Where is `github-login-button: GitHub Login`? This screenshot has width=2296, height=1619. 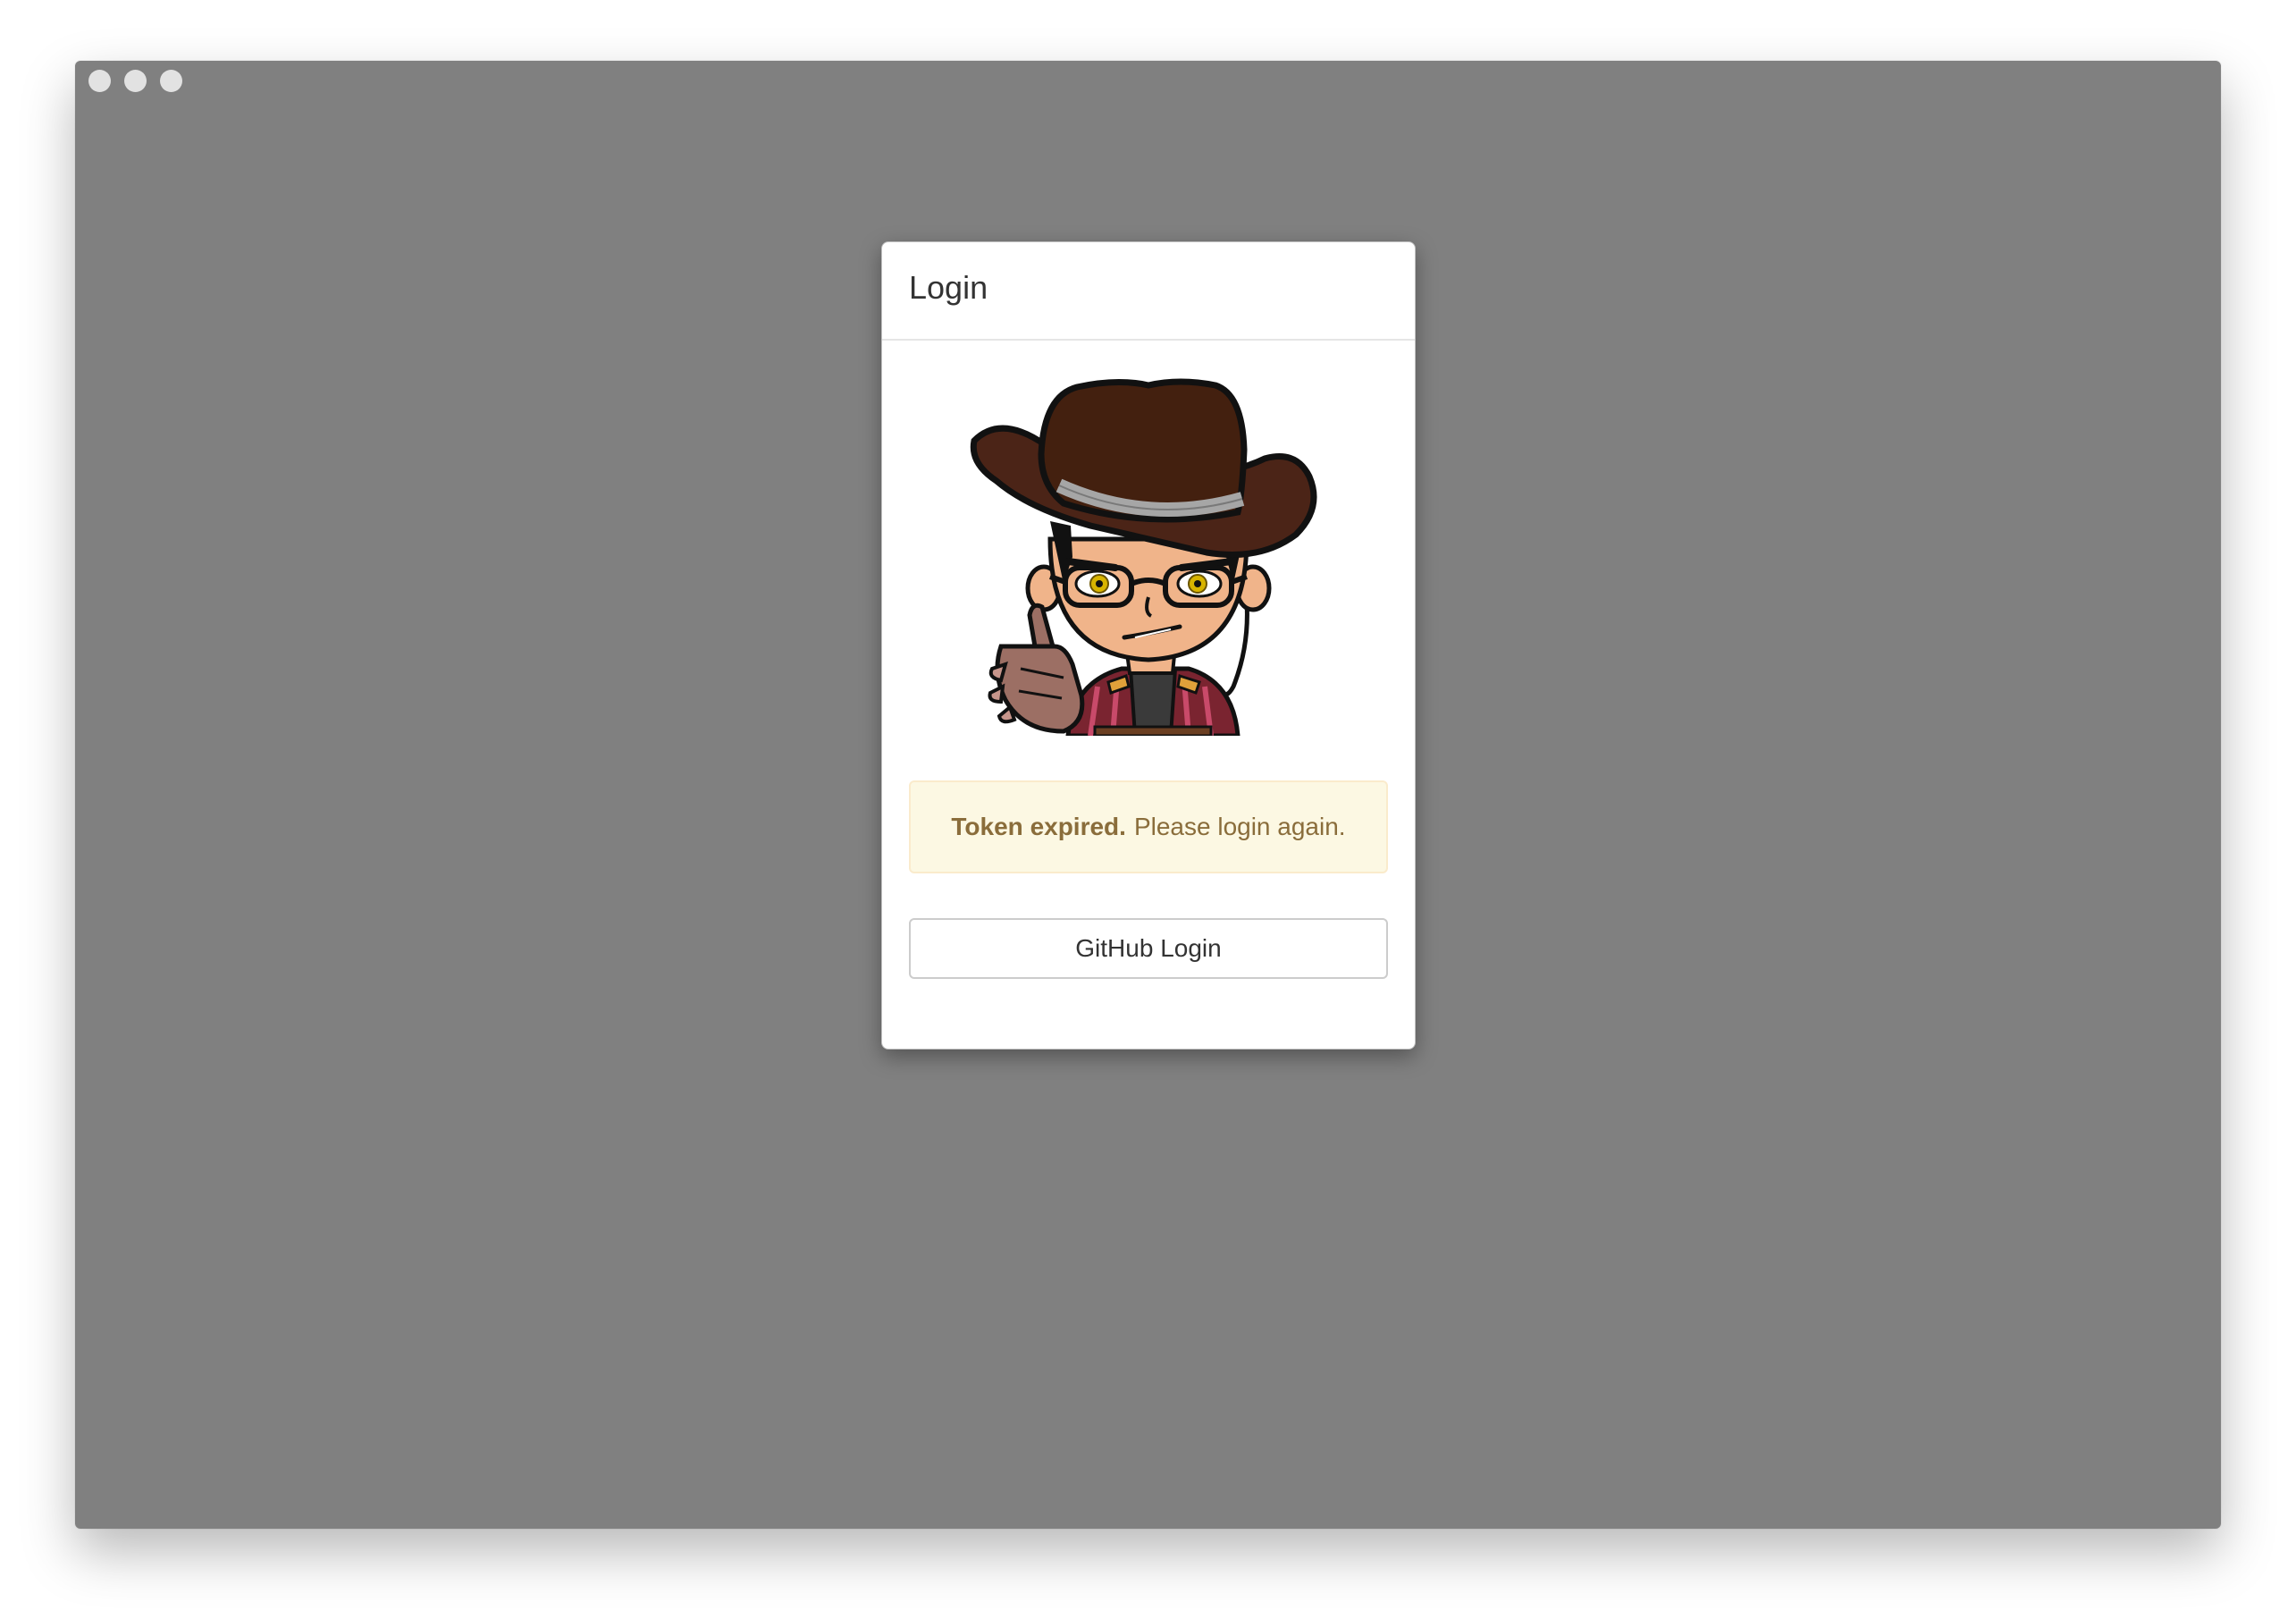
github-login-button: GitHub Login is located at coordinates (1148, 948).